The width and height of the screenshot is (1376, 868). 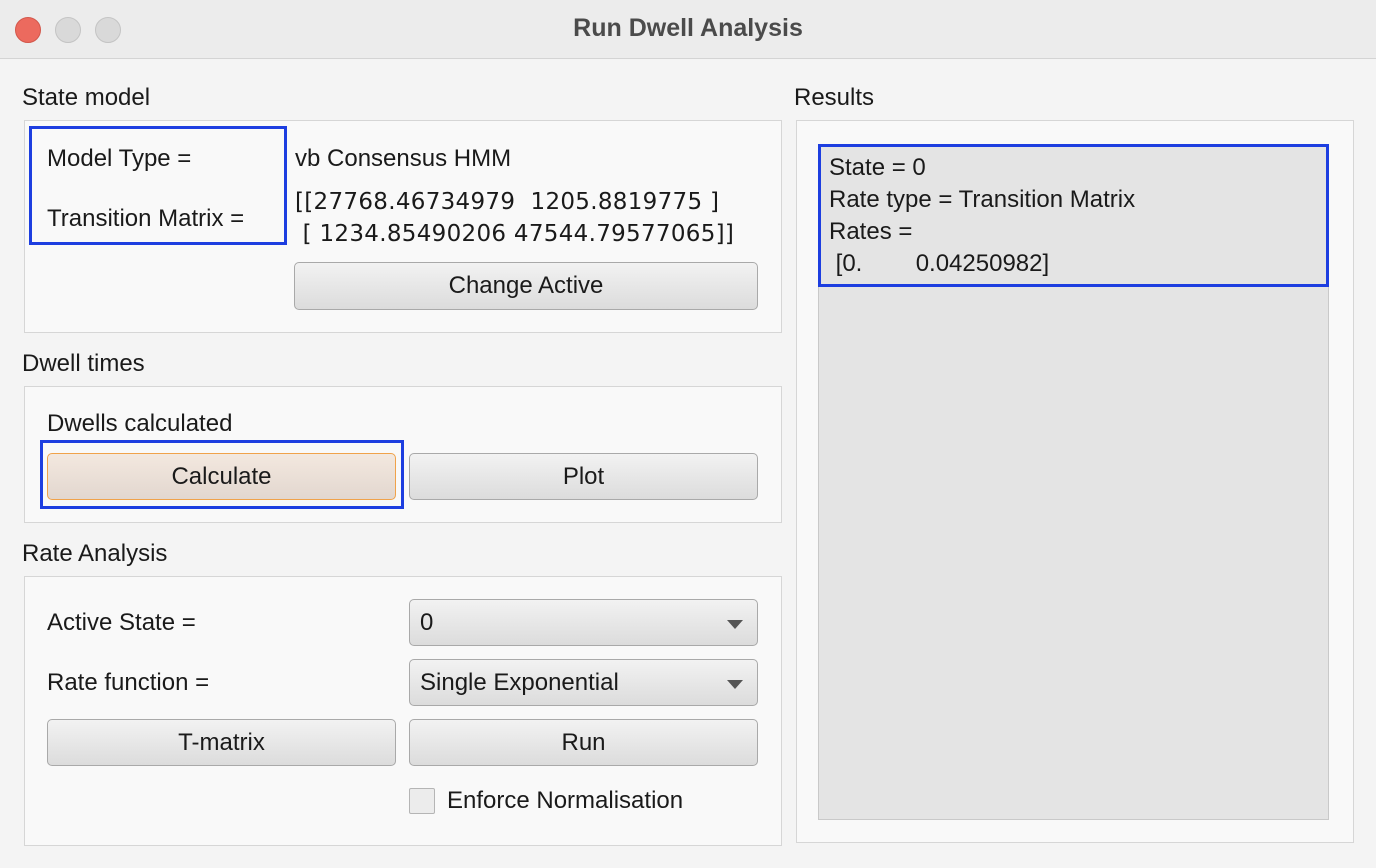 I want to click on dwell-times-group: Dwells calculated Calculate Plot, so click(x=403, y=454).